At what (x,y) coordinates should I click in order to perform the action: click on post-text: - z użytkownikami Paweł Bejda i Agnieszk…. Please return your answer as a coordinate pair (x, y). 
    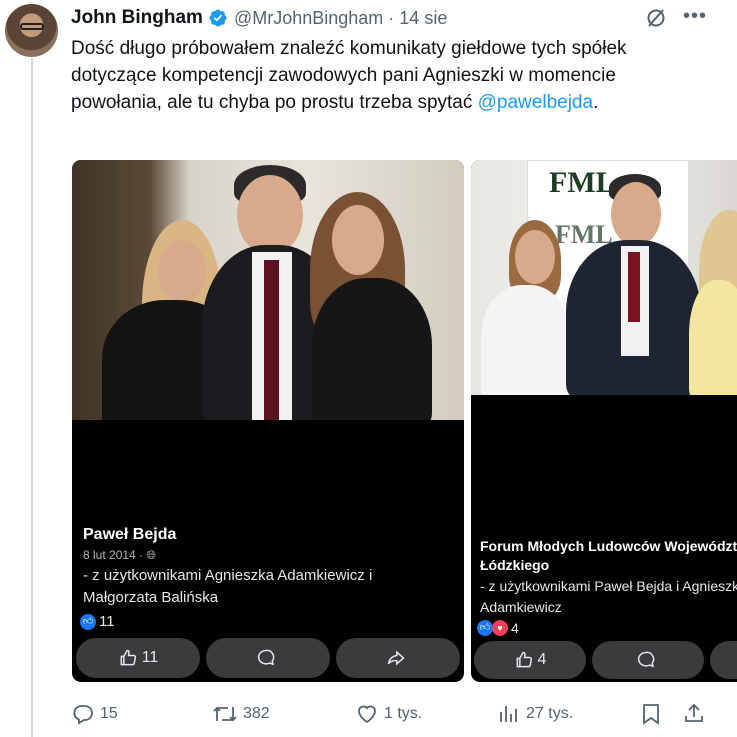
    Looking at the image, I should click on (608, 596).